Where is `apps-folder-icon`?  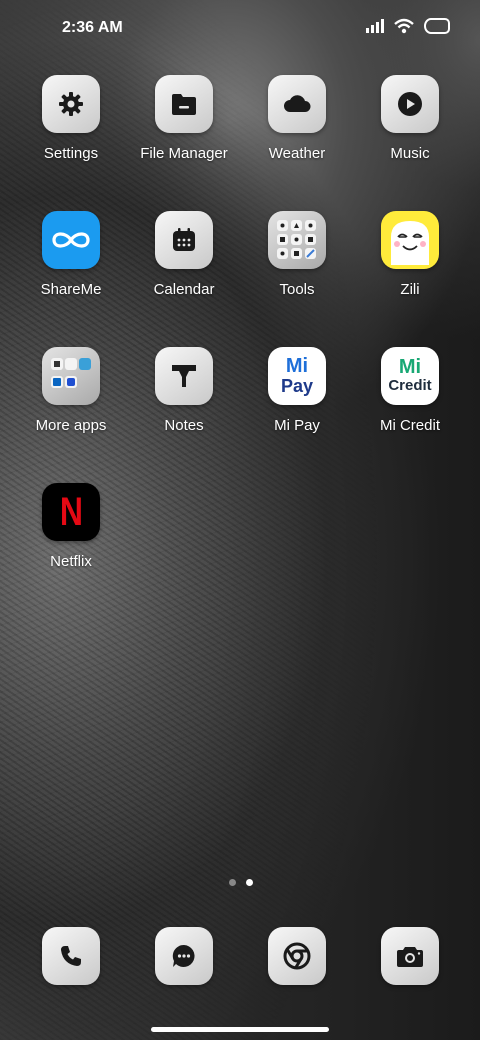 apps-folder-icon is located at coordinates (71, 376).